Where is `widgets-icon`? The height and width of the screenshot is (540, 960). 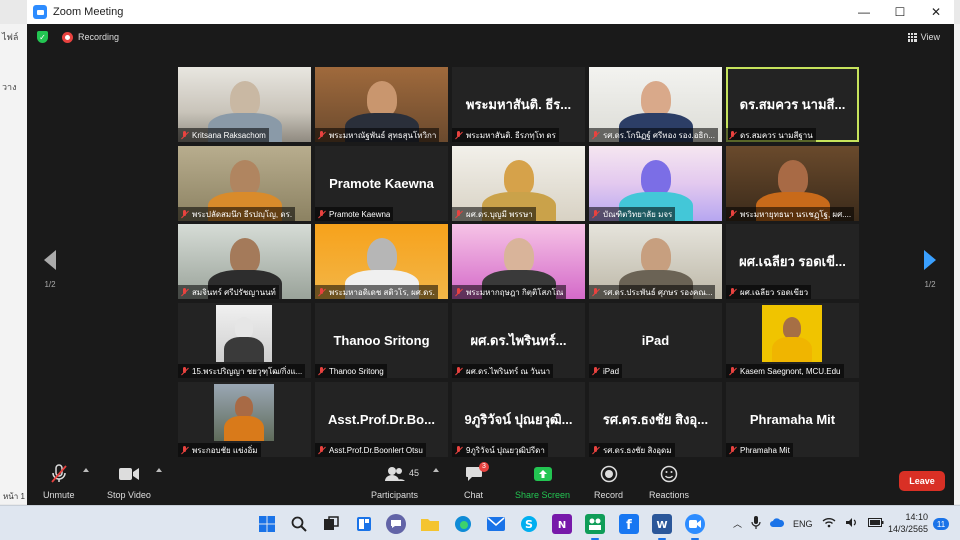
widgets-icon is located at coordinates (364, 524).